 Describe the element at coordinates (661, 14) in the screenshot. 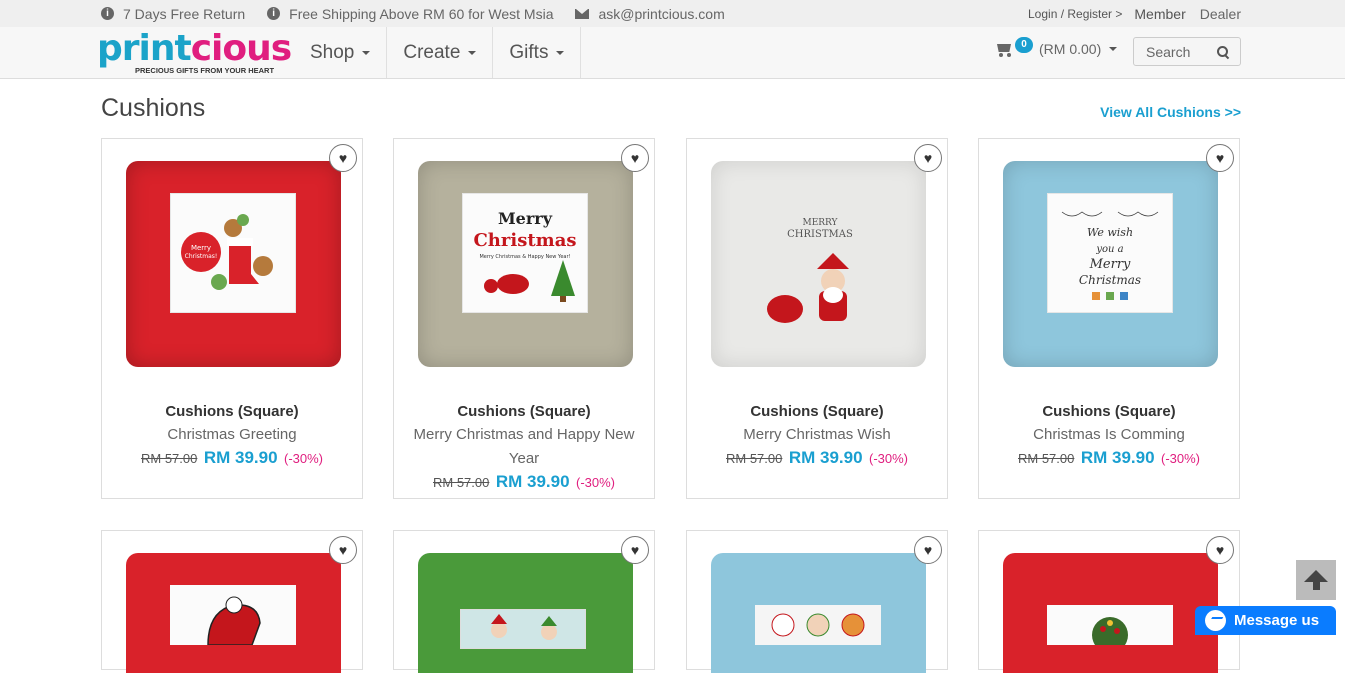

I see `email-text: ask@printcious.com` at that location.